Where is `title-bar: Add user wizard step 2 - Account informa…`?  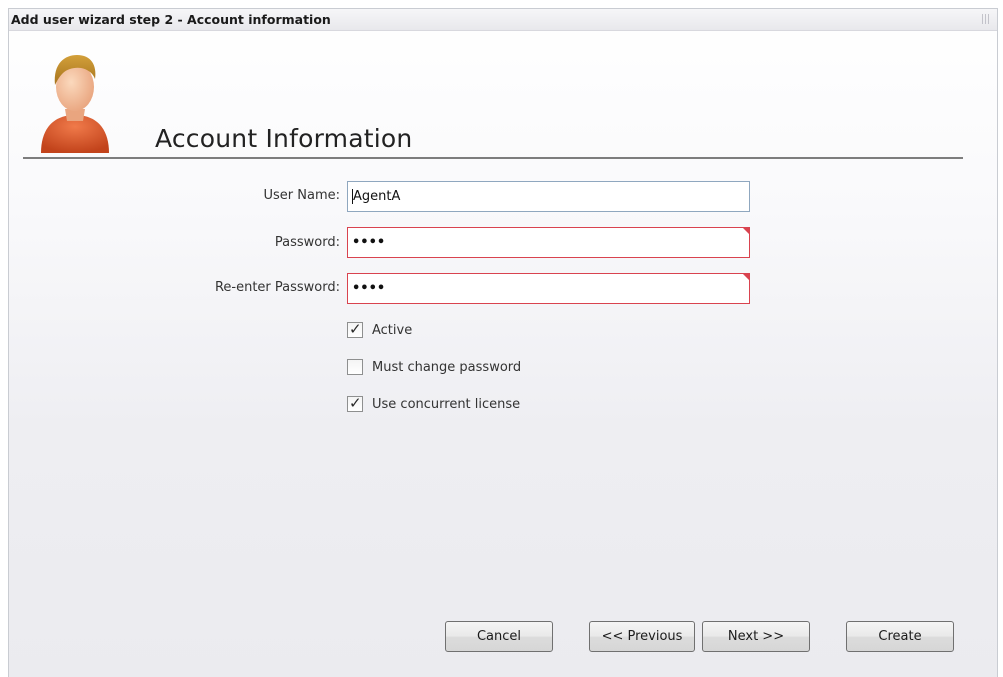
title-bar: Add user wizard step 2 - Account informa… is located at coordinates (503, 20).